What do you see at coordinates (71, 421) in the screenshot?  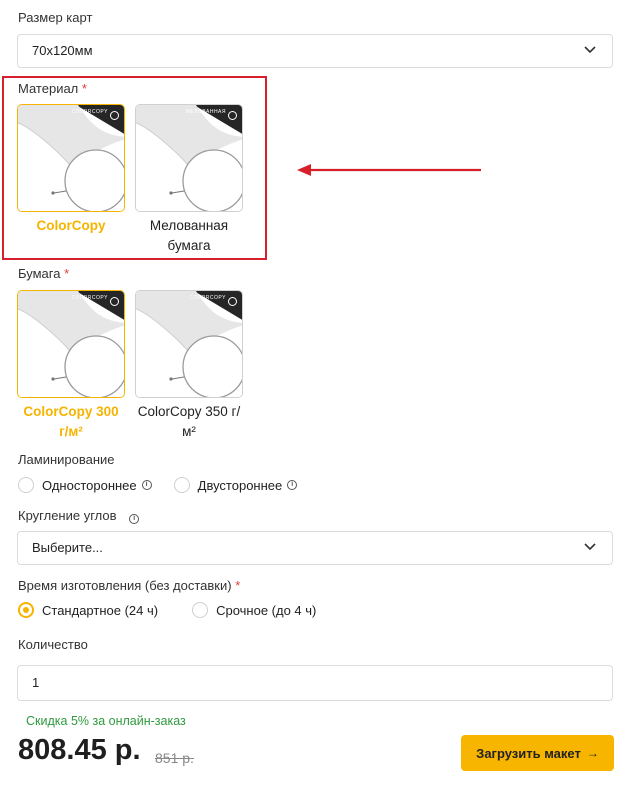 I see `paper-option-caption: ColorCopy 300 г/м²` at bounding box center [71, 421].